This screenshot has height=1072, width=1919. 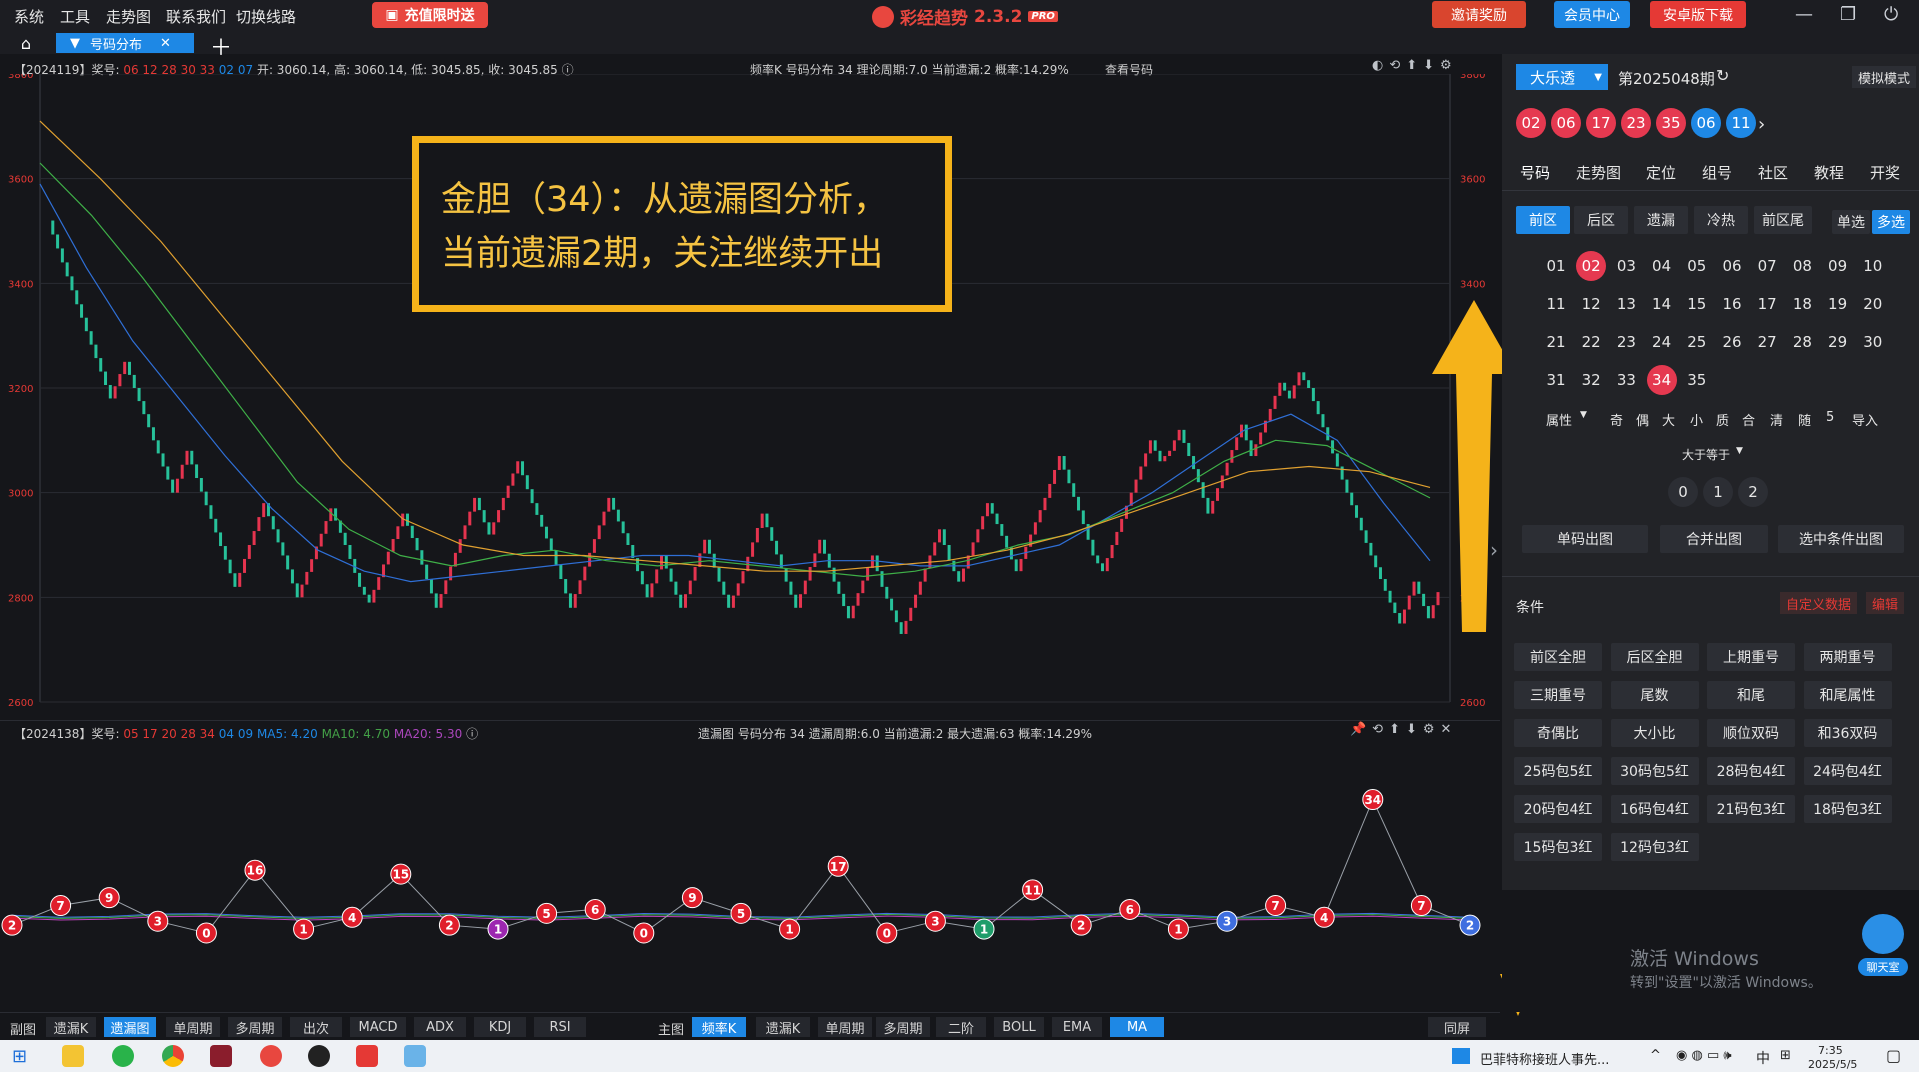 What do you see at coordinates (1838, 304) in the screenshot?
I see `number-cell: 19` at bounding box center [1838, 304].